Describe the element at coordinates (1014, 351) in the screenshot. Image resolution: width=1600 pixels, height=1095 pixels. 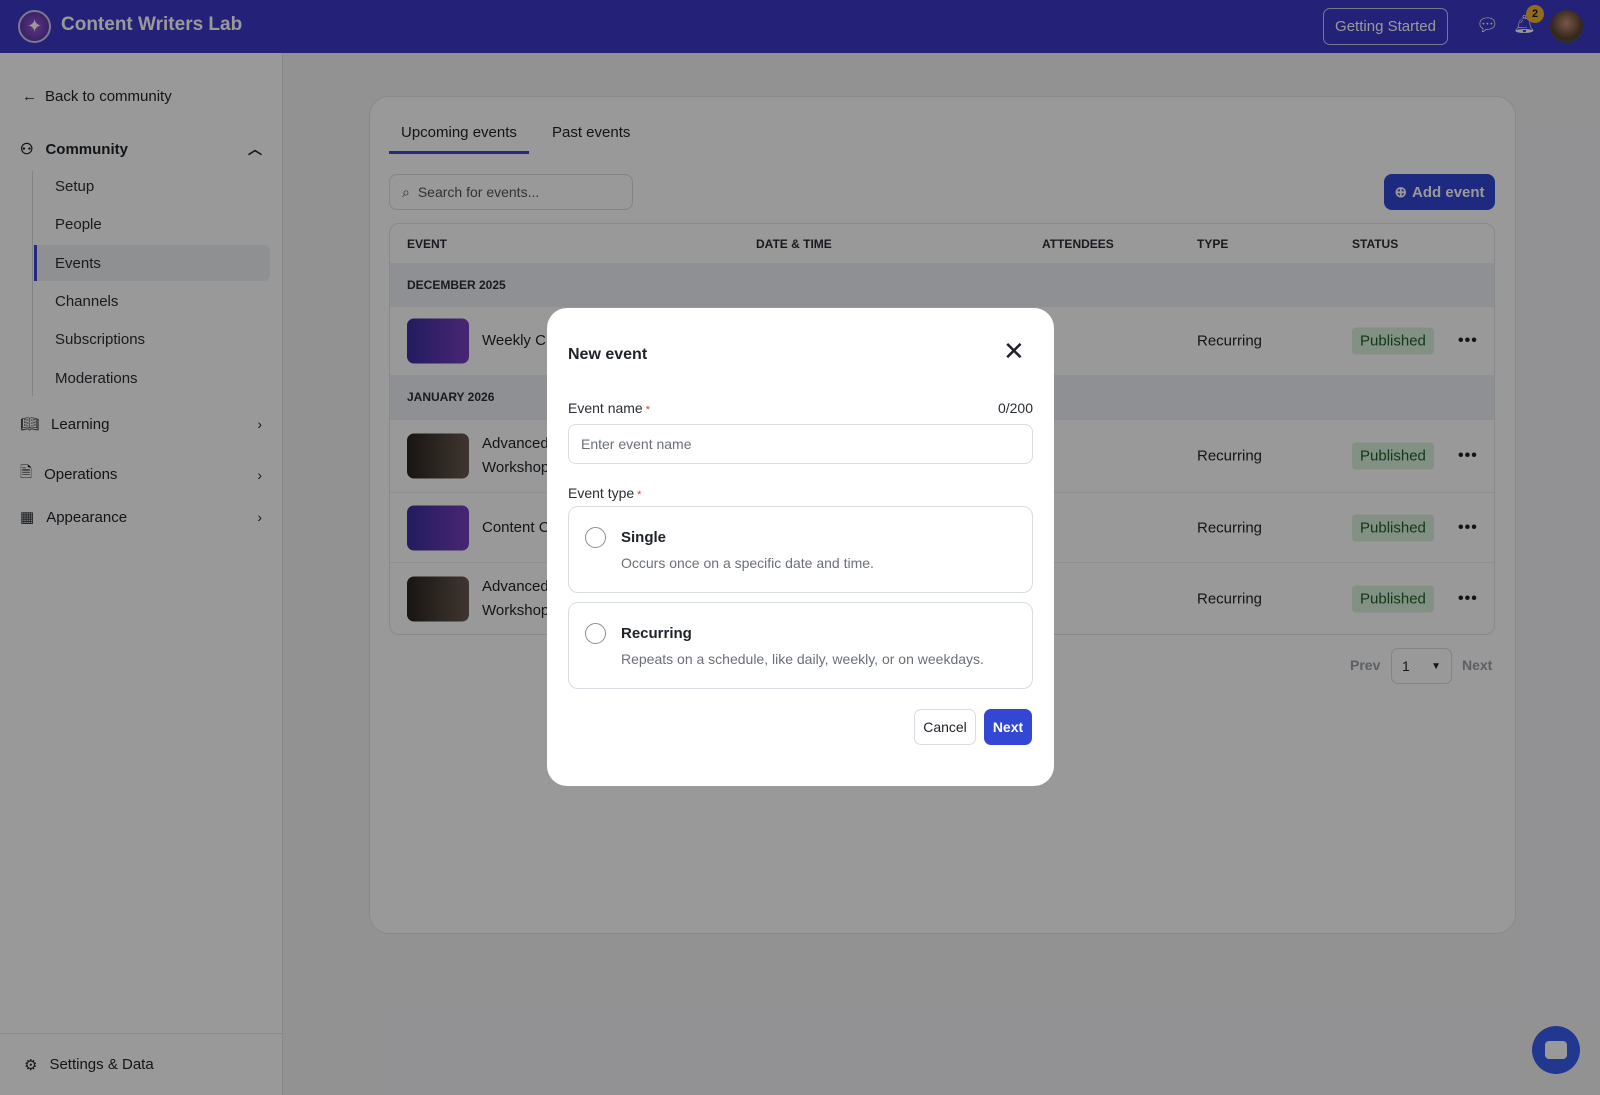
I see `close-icon: ✕` at that location.